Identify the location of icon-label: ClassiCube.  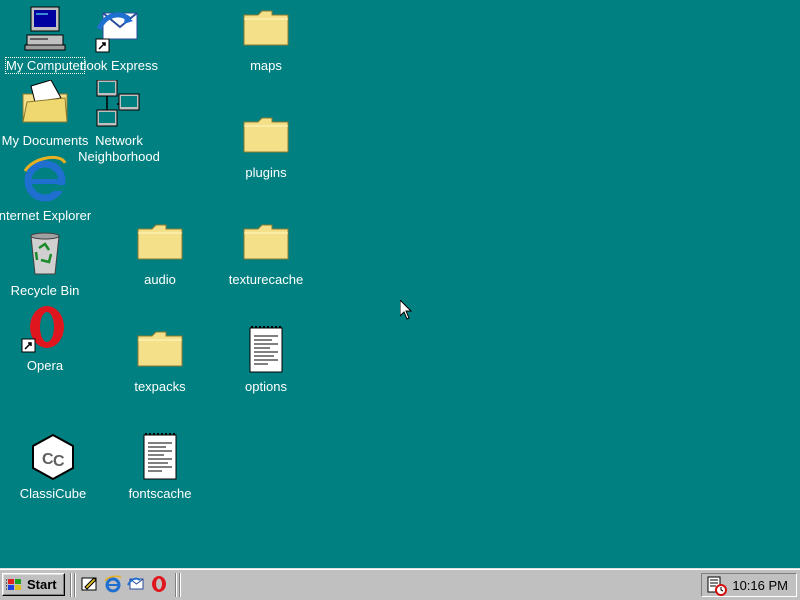
(53, 493).